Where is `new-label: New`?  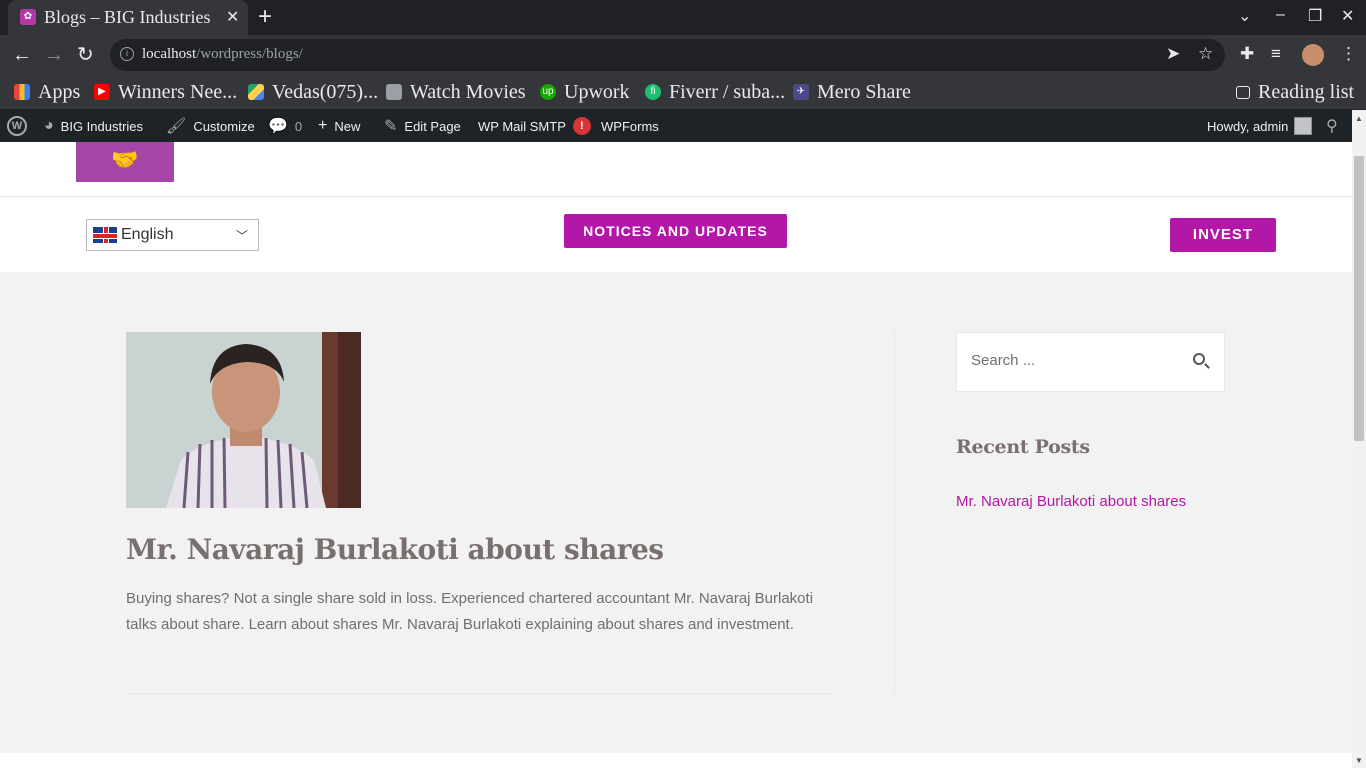 new-label: New is located at coordinates (347, 126).